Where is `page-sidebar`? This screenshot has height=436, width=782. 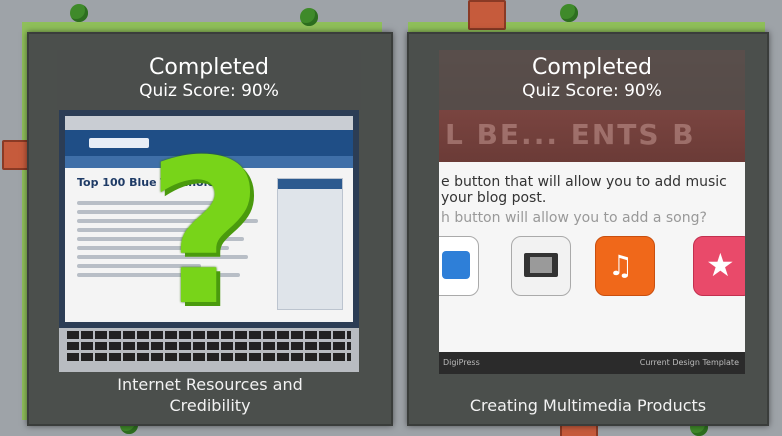
page-sidebar is located at coordinates (310, 244).